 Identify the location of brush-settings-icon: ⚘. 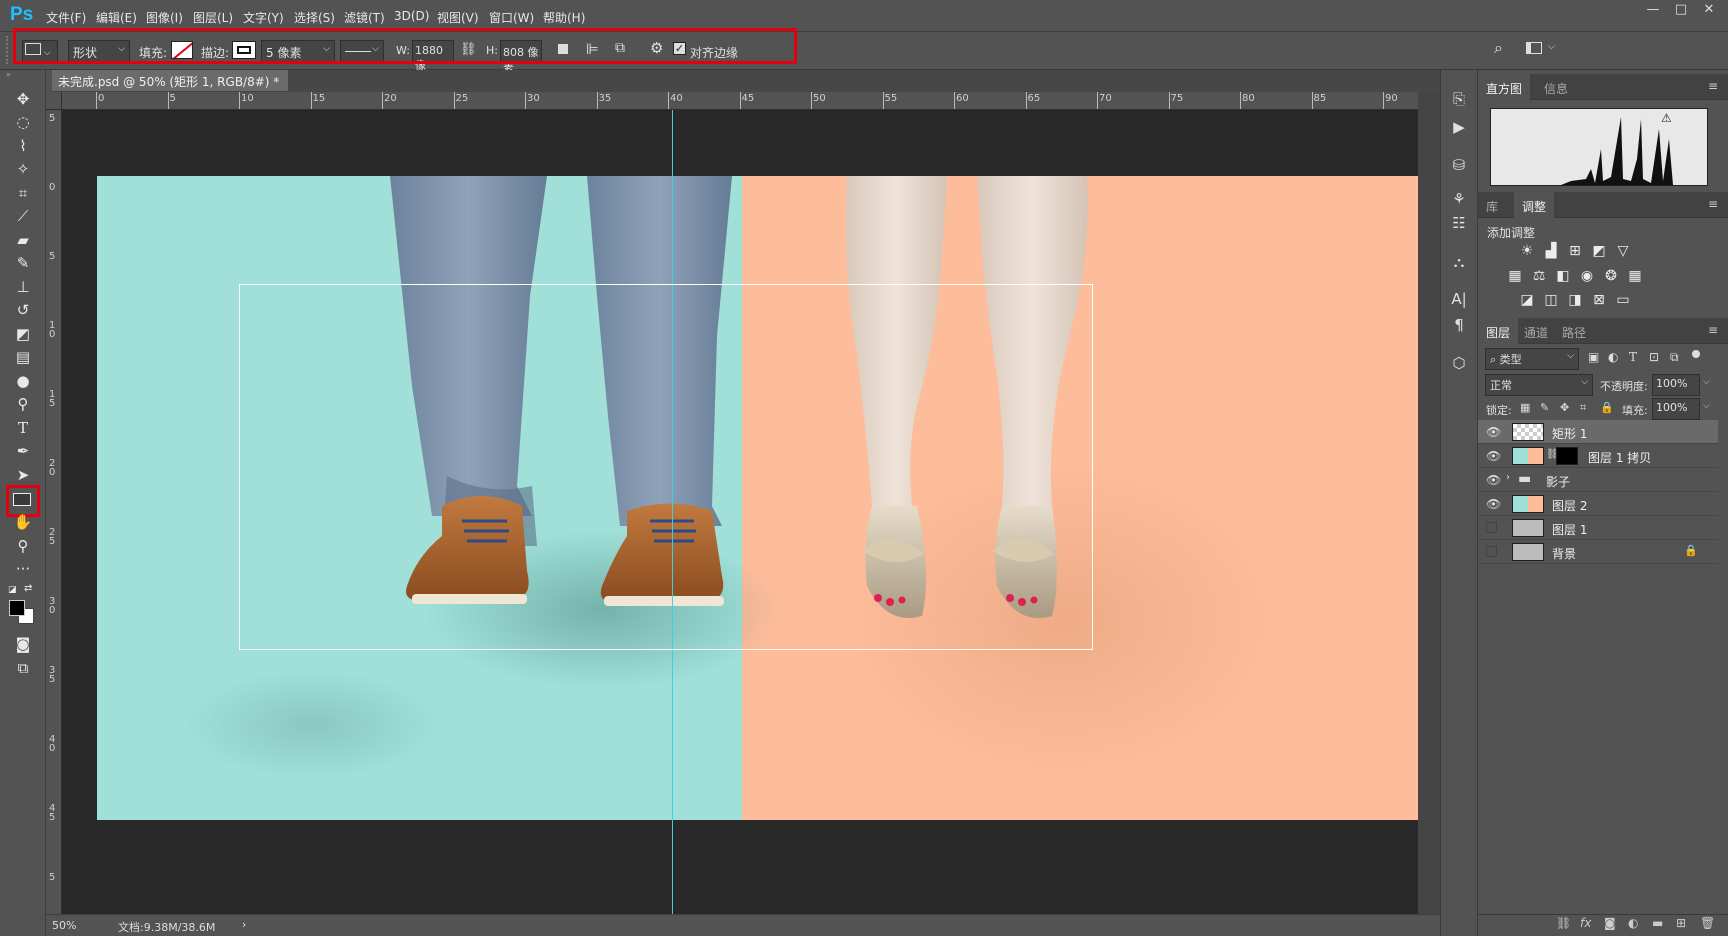
(1459, 201).